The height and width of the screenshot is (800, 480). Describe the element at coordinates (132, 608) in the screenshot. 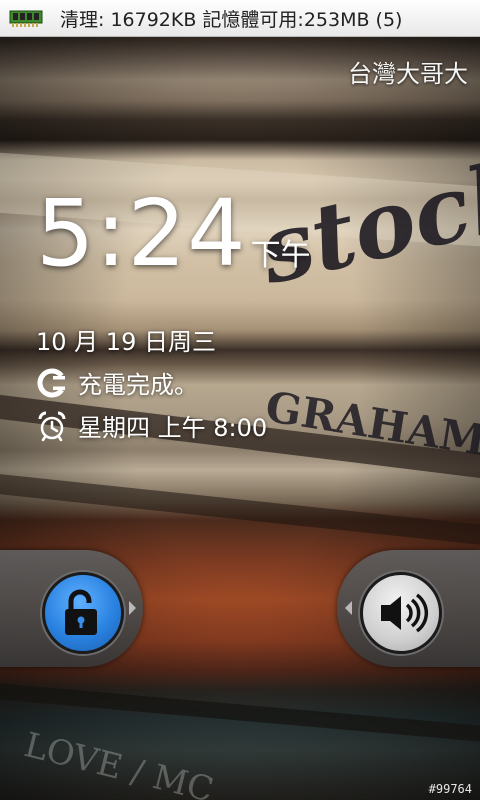

I see `slide-right-arrow-icon` at that location.